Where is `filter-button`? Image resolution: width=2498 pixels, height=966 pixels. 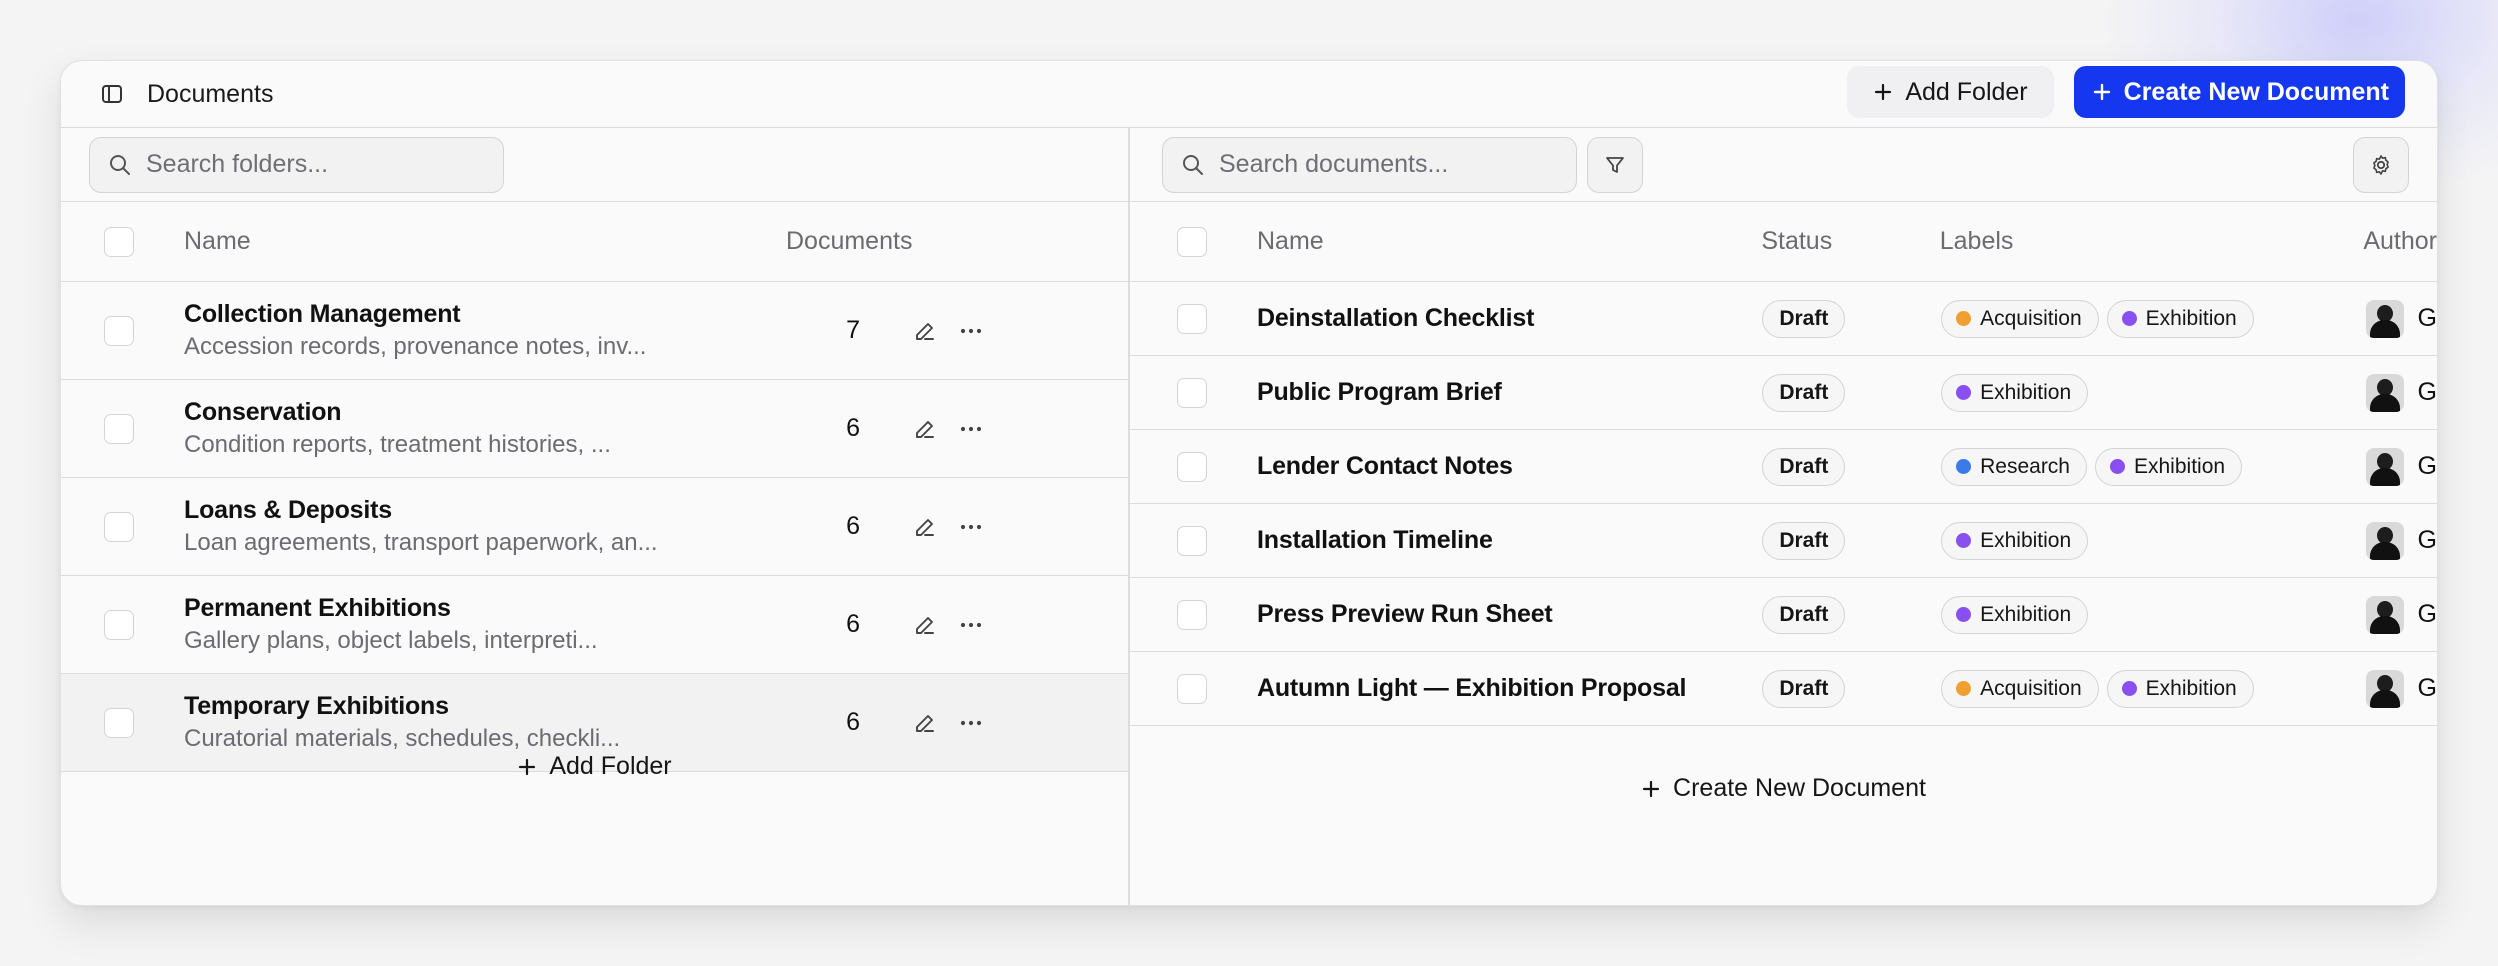
filter-button is located at coordinates (1615, 164).